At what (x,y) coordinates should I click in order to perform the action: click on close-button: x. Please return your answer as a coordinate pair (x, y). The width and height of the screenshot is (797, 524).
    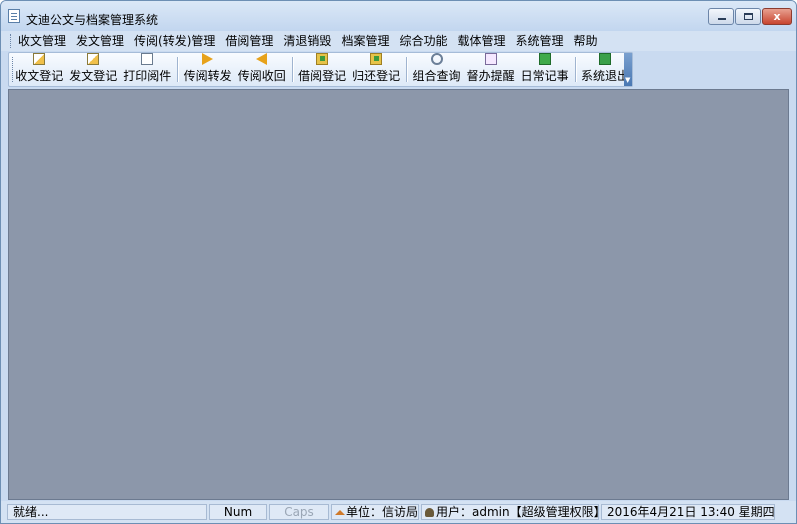
    Looking at the image, I should click on (777, 16).